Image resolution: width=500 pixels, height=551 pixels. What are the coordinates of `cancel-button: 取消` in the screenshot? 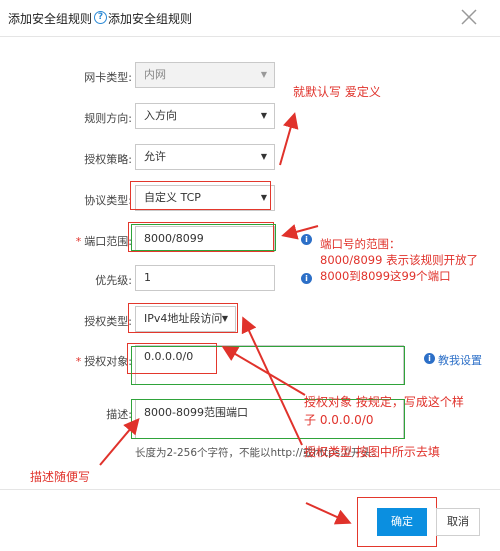 It's located at (458, 522).